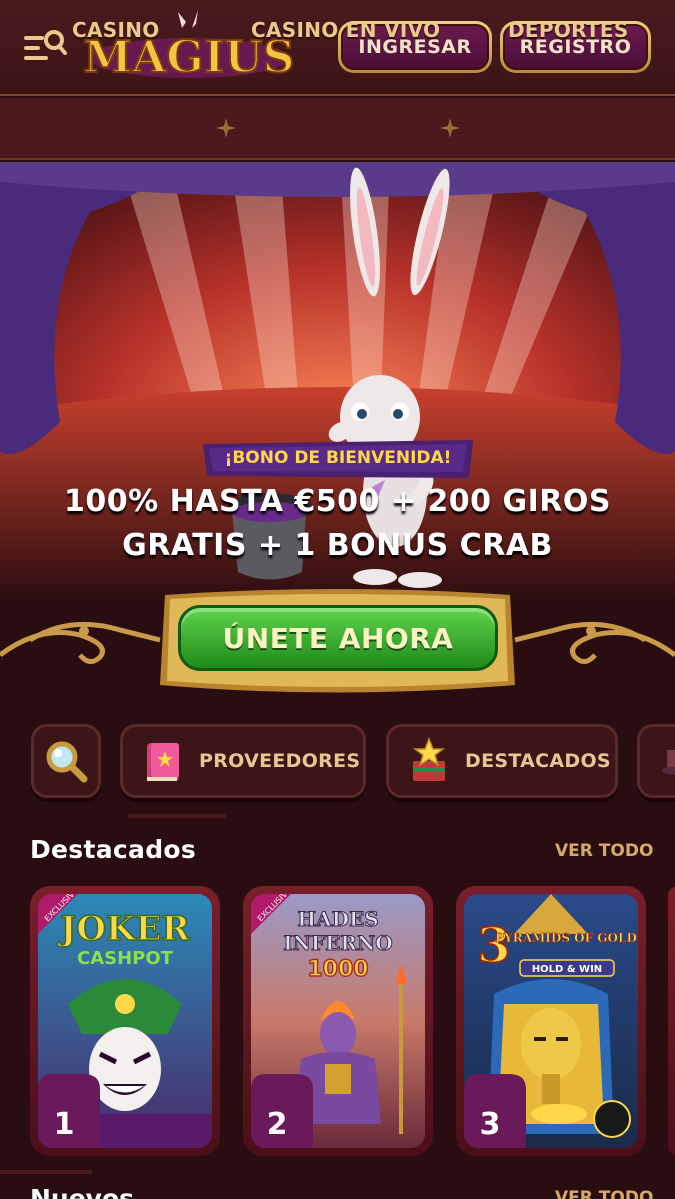  Describe the element at coordinates (538, 761) in the screenshot. I see `featured-label: DESTACADOS` at that location.